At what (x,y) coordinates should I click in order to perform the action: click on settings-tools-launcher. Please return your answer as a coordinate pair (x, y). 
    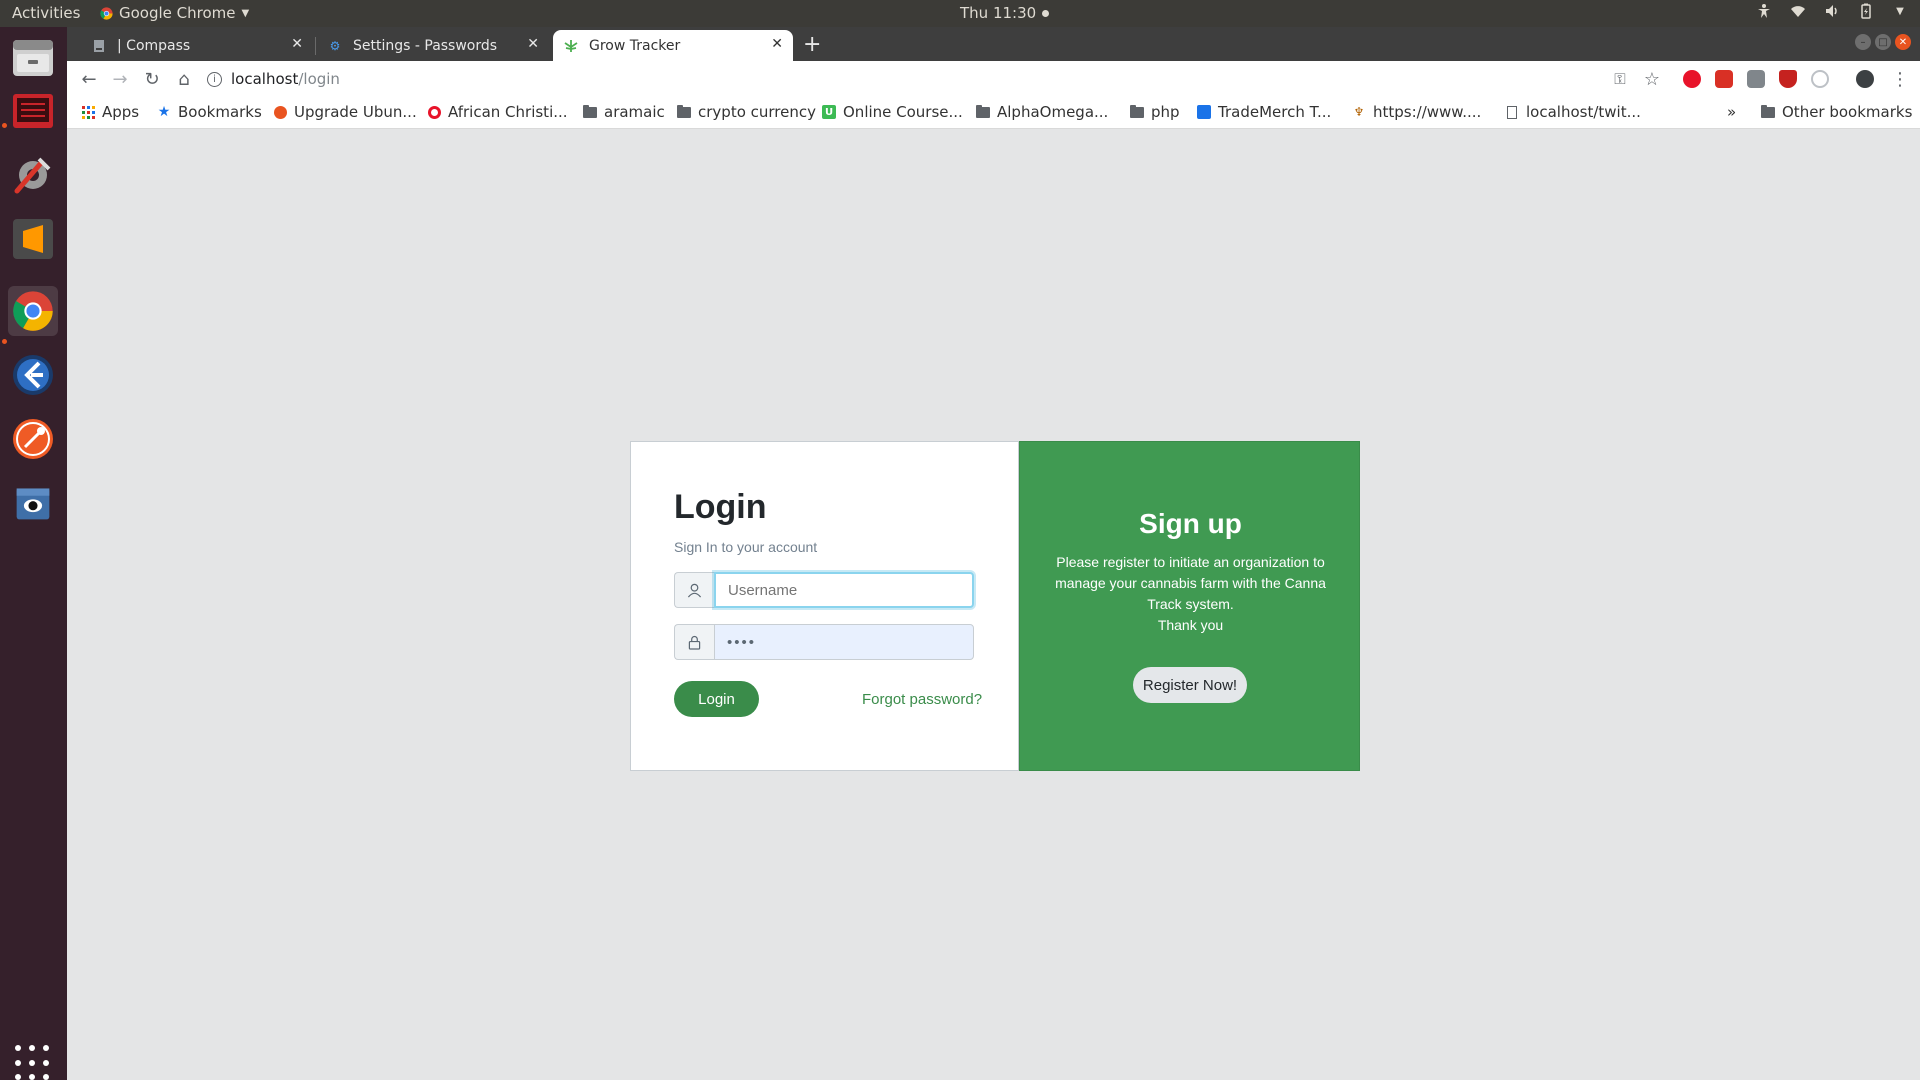
    Looking at the image, I should click on (33, 175).